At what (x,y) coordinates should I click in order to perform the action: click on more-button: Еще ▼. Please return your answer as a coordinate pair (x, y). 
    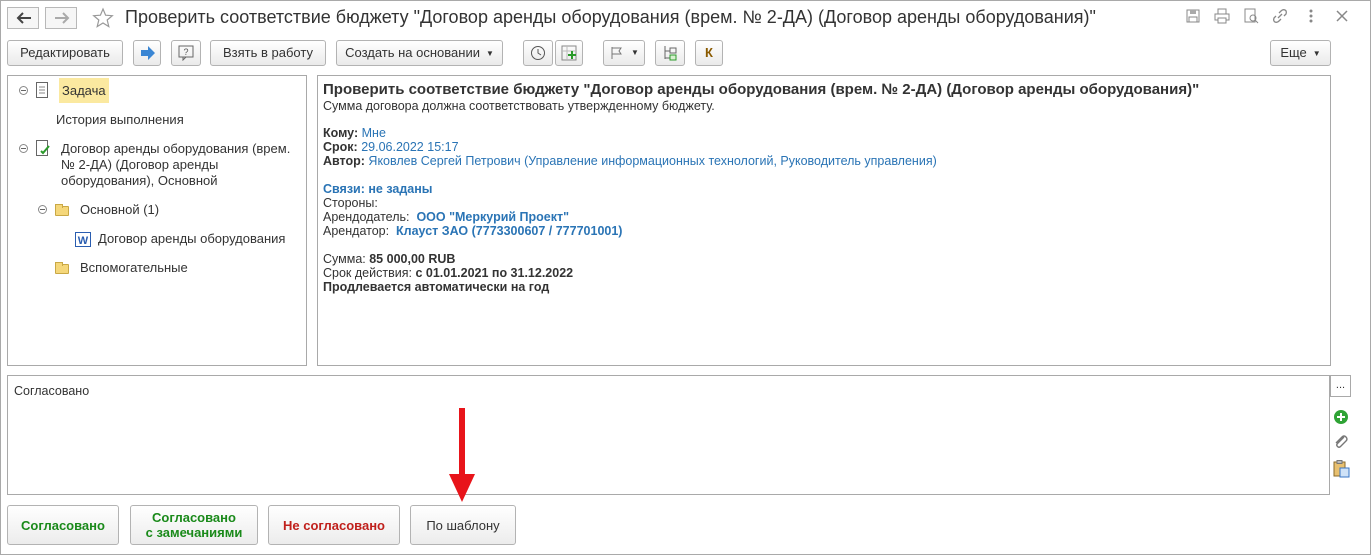
    Looking at the image, I should click on (1300, 53).